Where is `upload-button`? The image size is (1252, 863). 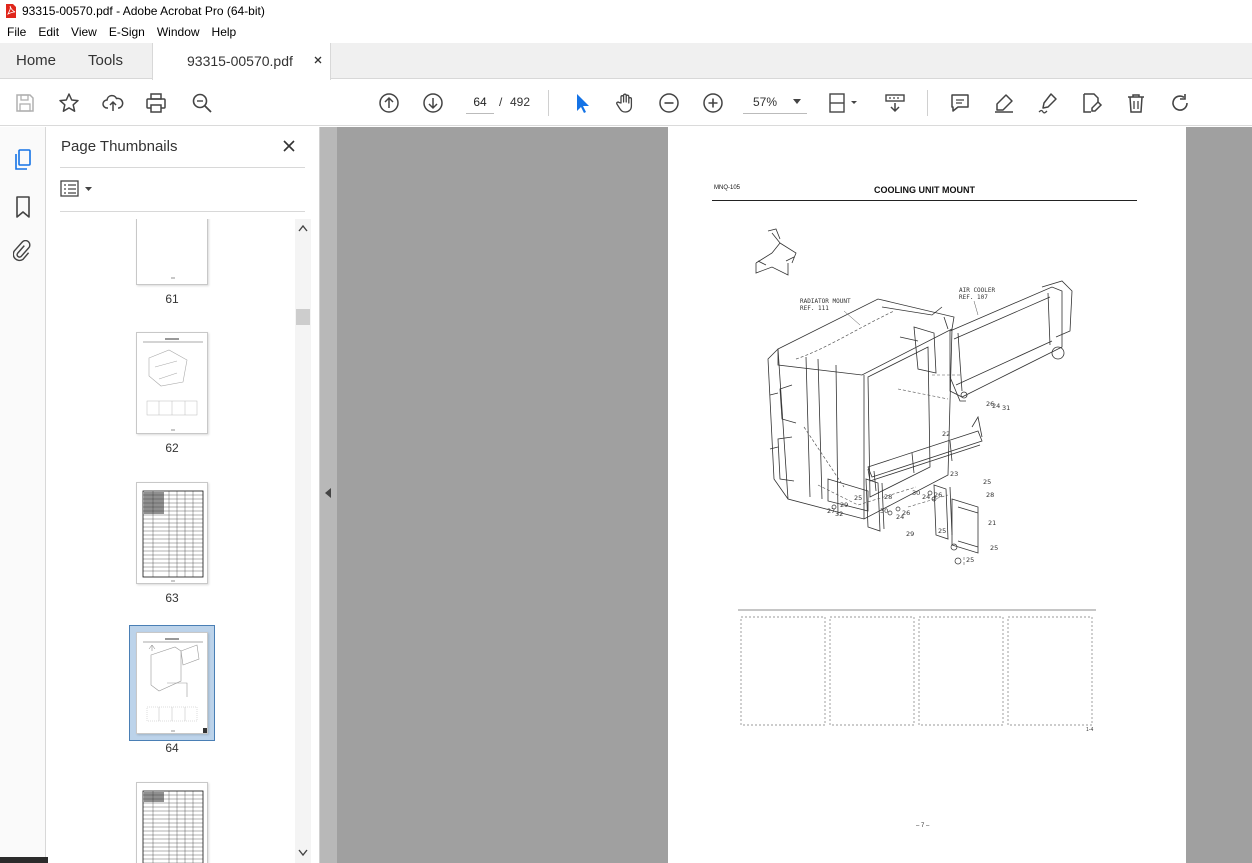
upload-button is located at coordinates (113, 103).